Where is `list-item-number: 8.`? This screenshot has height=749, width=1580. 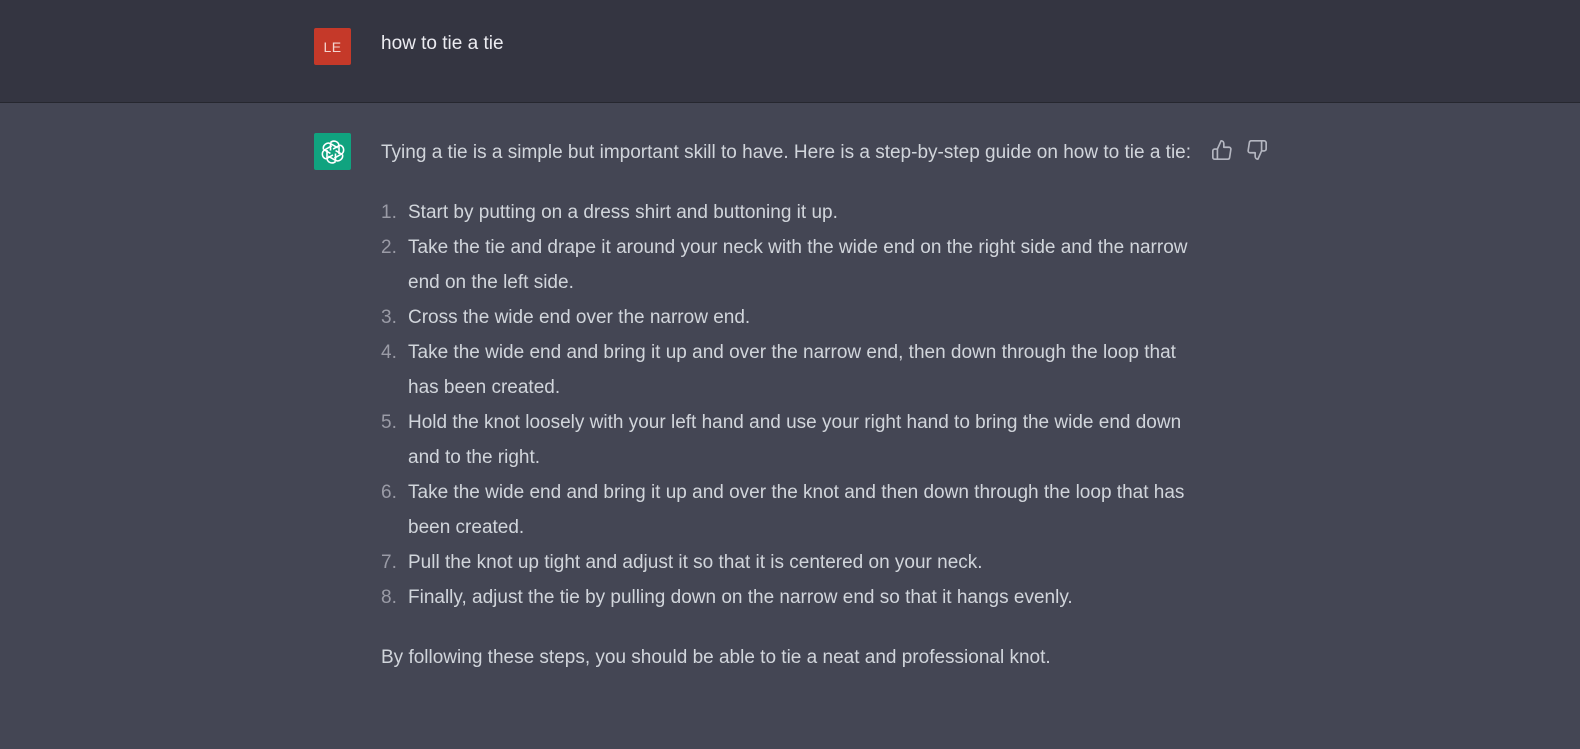
list-item-number: 8. is located at coordinates (389, 597).